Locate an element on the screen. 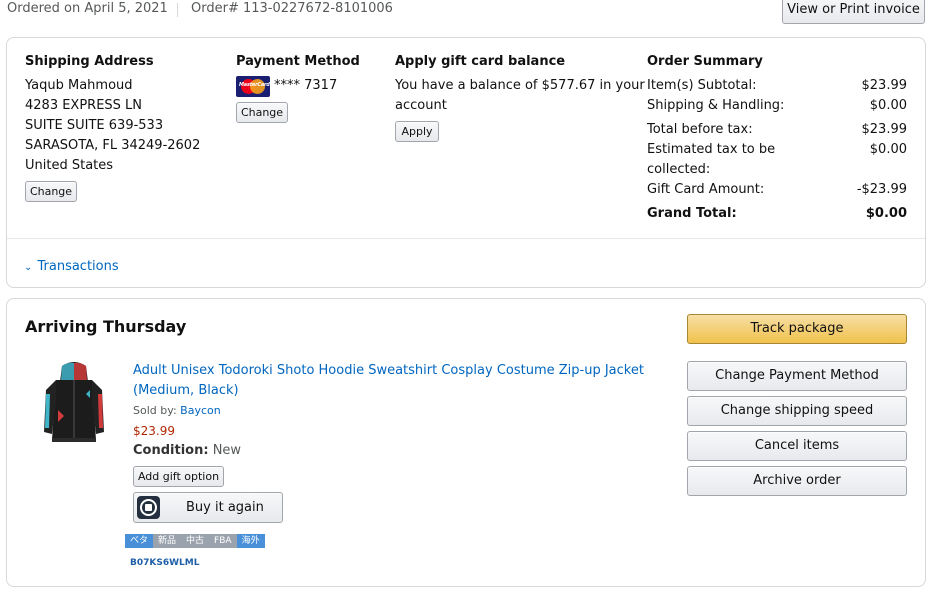 This screenshot has height=594, width=931. condition-value: New is located at coordinates (227, 450).